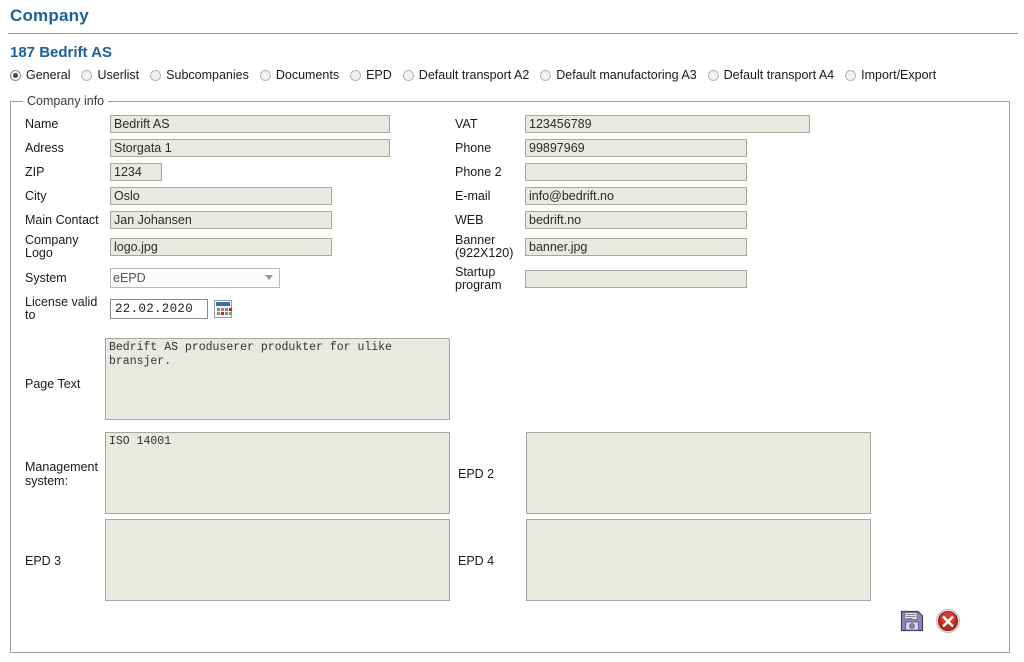 The image size is (1024, 662). I want to click on phone2-input, so click(636, 172).